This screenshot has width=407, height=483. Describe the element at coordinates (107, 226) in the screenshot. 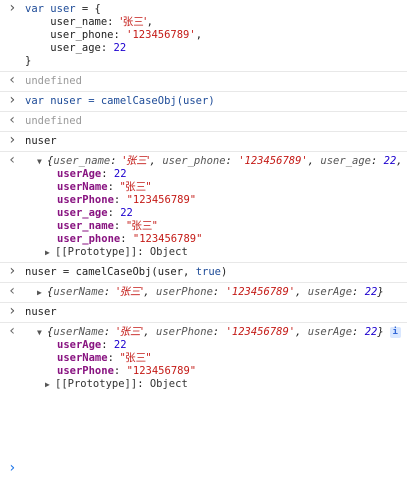

I see `object-property: user_name: "张三"` at that location.